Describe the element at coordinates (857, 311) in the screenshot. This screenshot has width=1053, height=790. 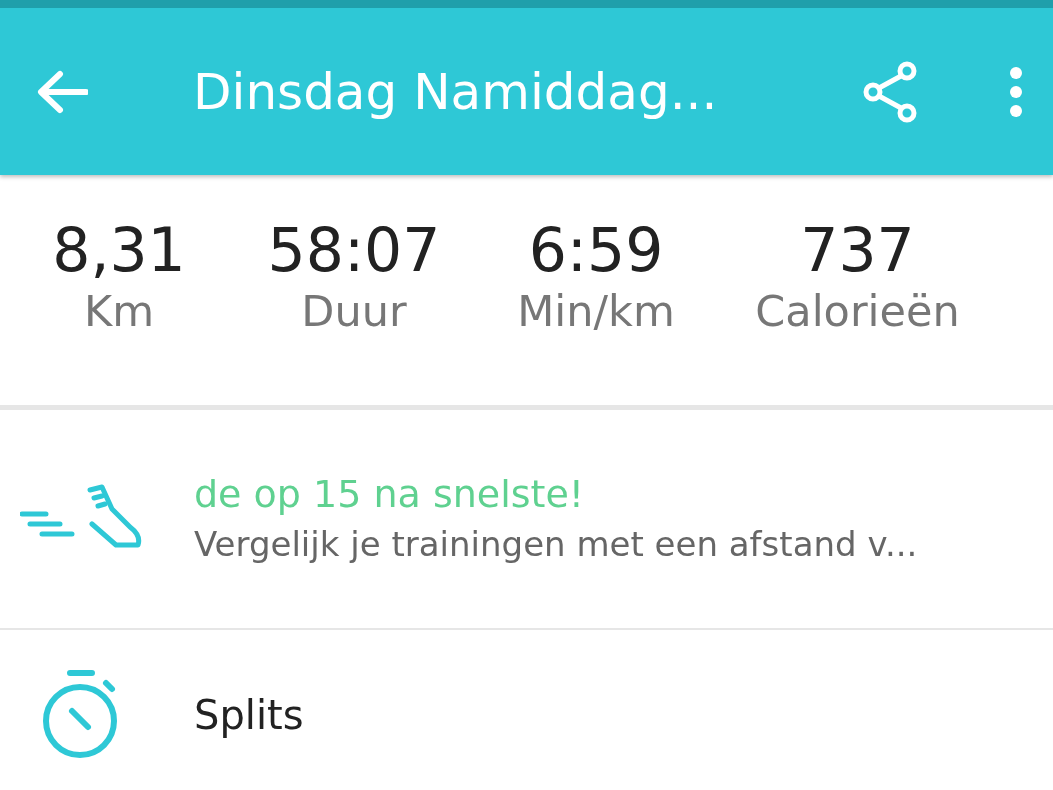
I see `stat-label: Calorieën` at that location.